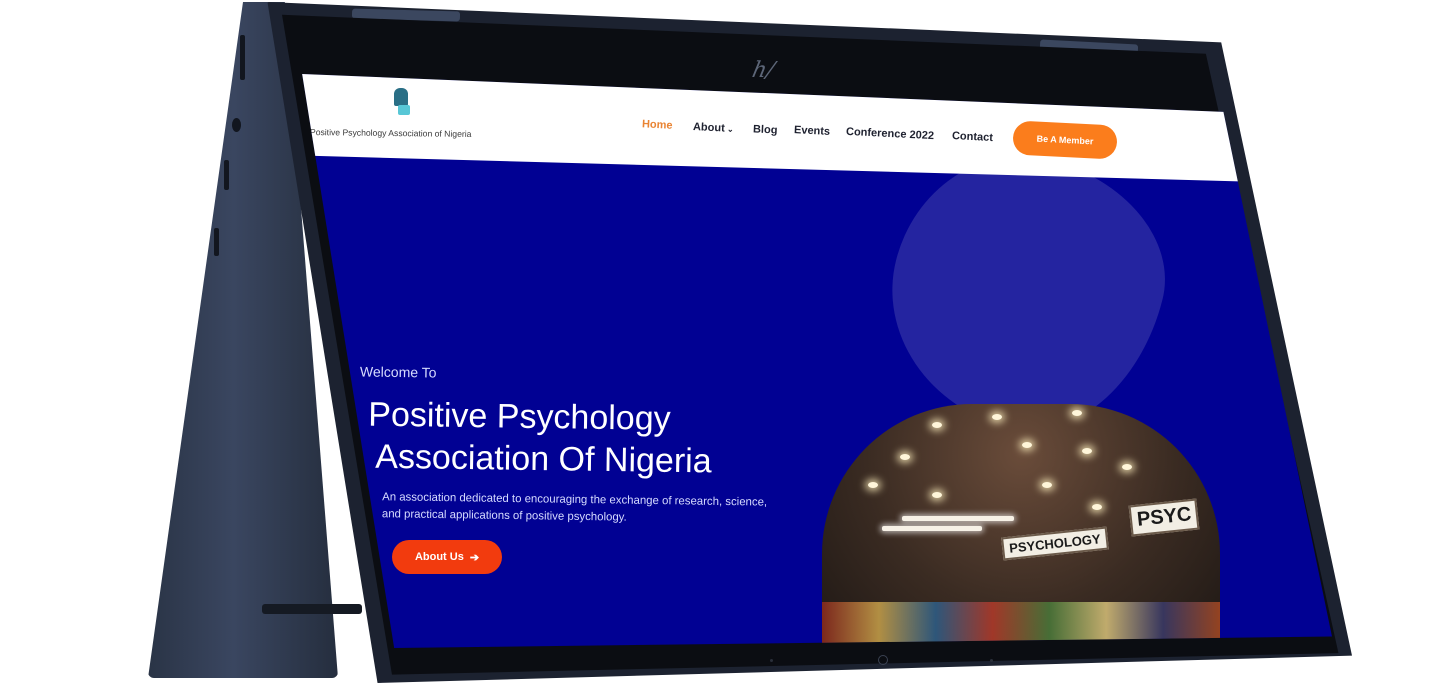 The width and height of the screenshot is (1454, 694). Describe the element at coordinates (890, 134) in the screenshot. I see `nav-conference-2022: Conference 2022` at that location.